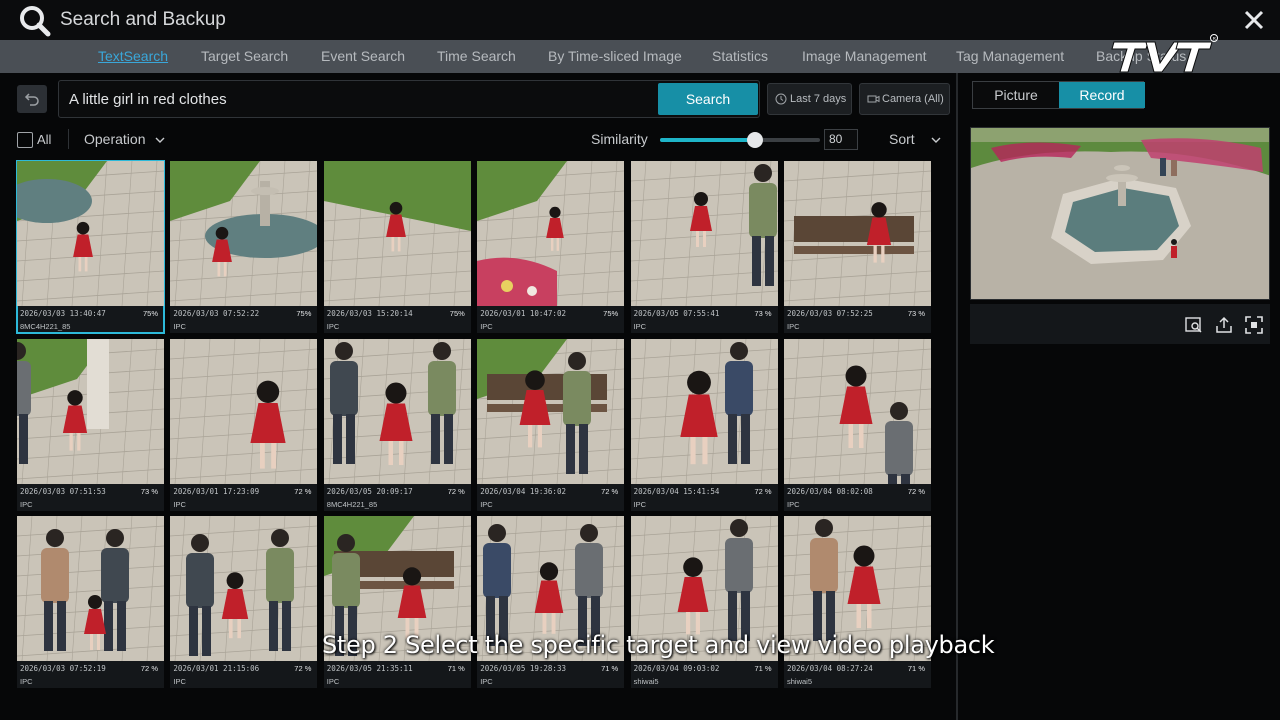 The height and width of the screenshot is (720, 1280). What do you see at coordinates (841, 139) in the screenshot?
I see `similarity-value-input: 80` at bounding box center [841, 139].